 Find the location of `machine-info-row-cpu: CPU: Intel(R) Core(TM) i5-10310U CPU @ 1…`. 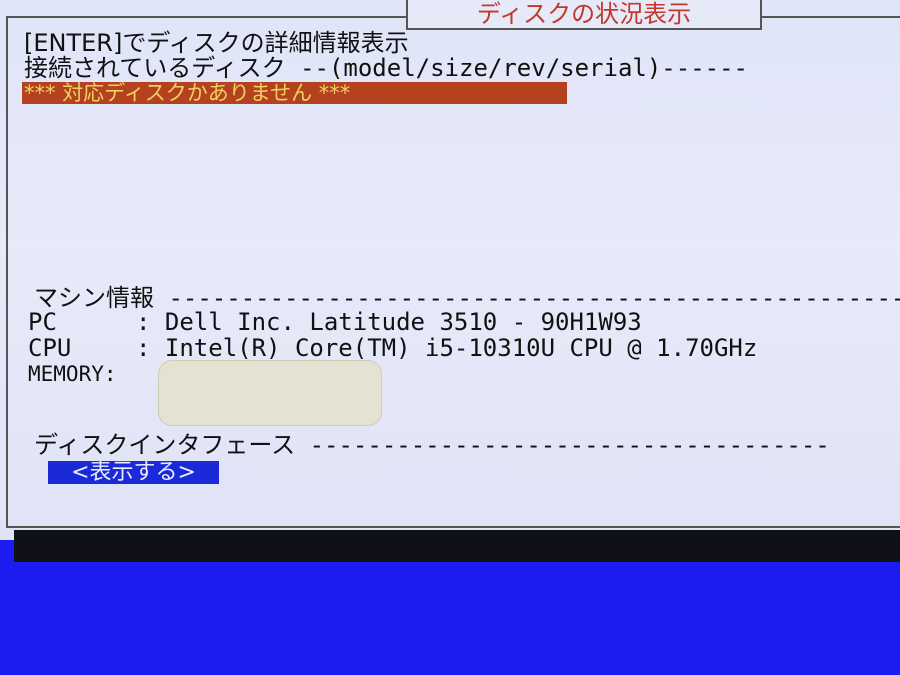

machine-info-row-cpu: CPU: Intel(R) Core(TM) i5-10310U CPU @ 1… is located at coordinates (392, 348).